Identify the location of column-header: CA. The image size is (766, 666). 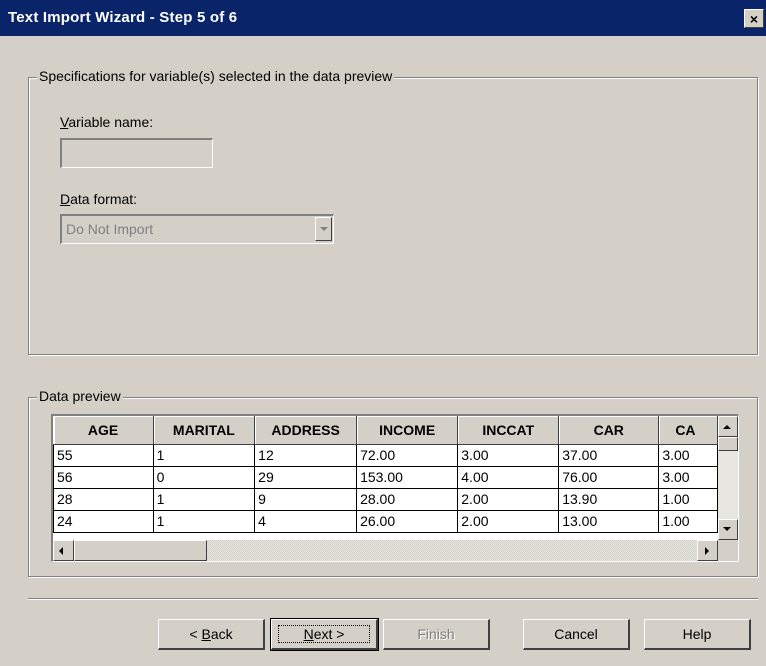
(688, 430).